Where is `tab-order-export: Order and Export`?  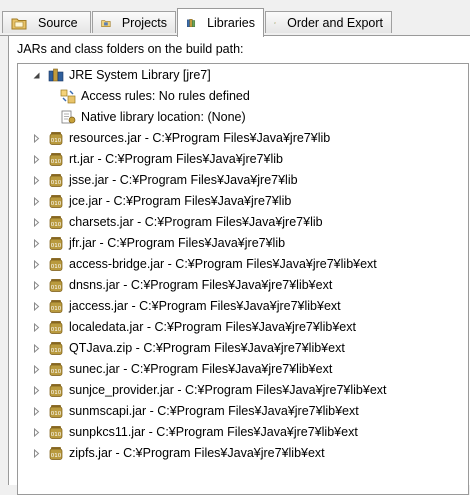 tab-order-export: Order and Export is located at coordinates (328, 22).